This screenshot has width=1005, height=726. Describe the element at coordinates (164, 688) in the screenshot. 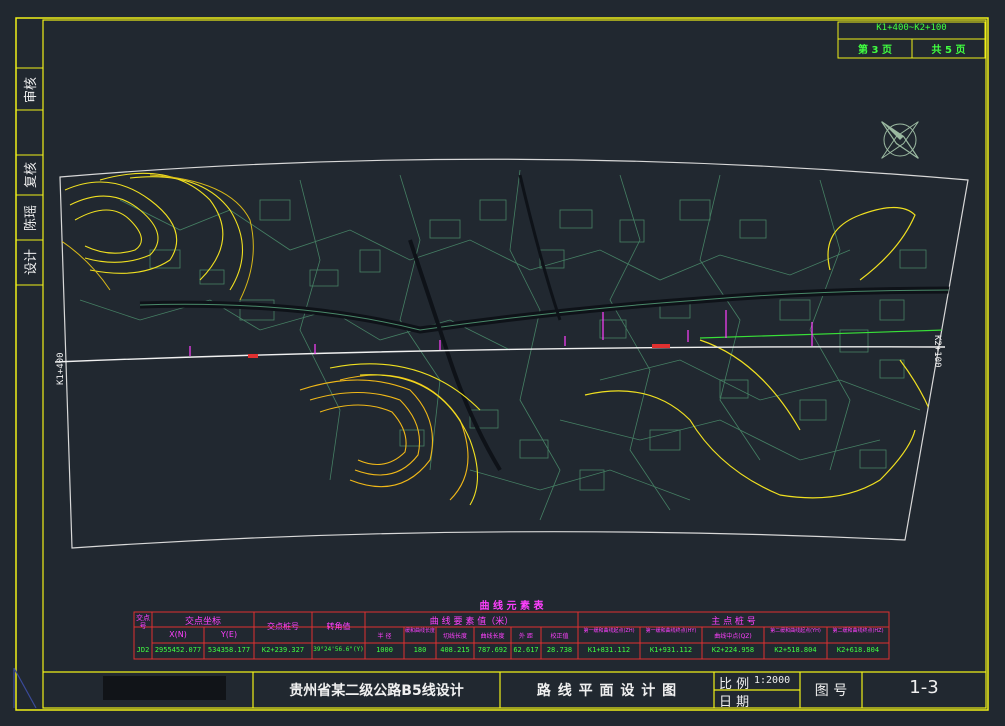

I see `redacted-box` at that location.